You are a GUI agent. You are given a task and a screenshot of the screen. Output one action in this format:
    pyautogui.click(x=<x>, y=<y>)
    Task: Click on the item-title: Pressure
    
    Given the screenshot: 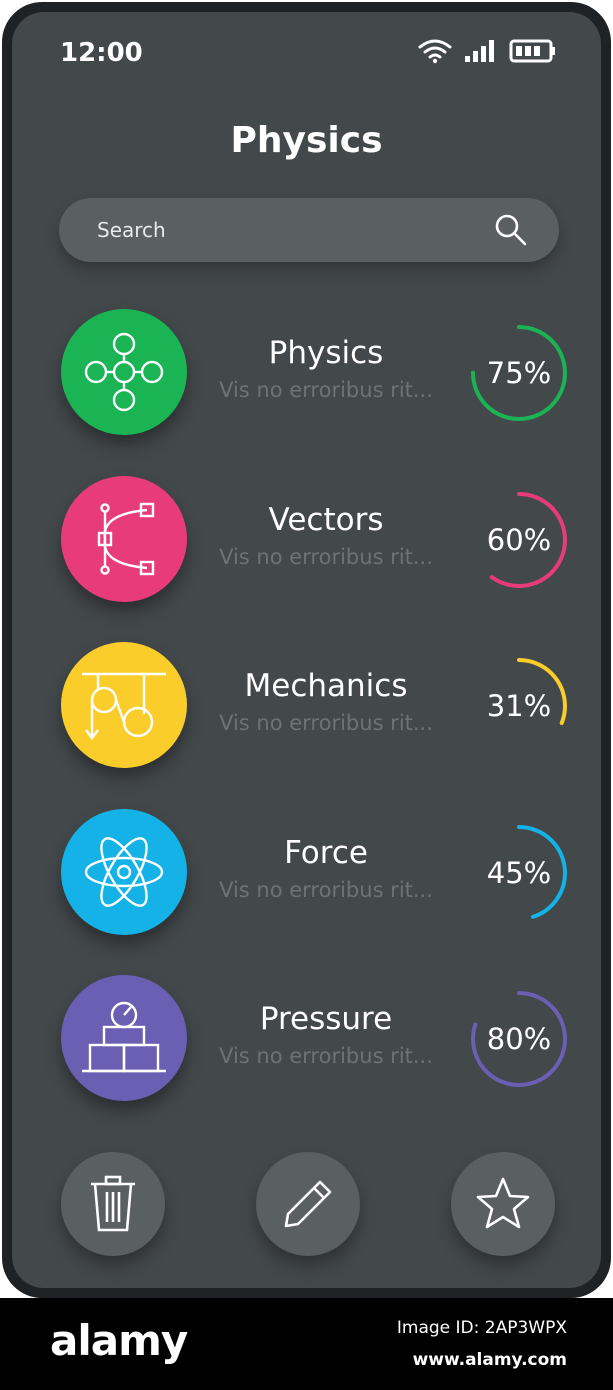 What is the action you would take?
    pyautogui.click(x=326, y=1019)
    